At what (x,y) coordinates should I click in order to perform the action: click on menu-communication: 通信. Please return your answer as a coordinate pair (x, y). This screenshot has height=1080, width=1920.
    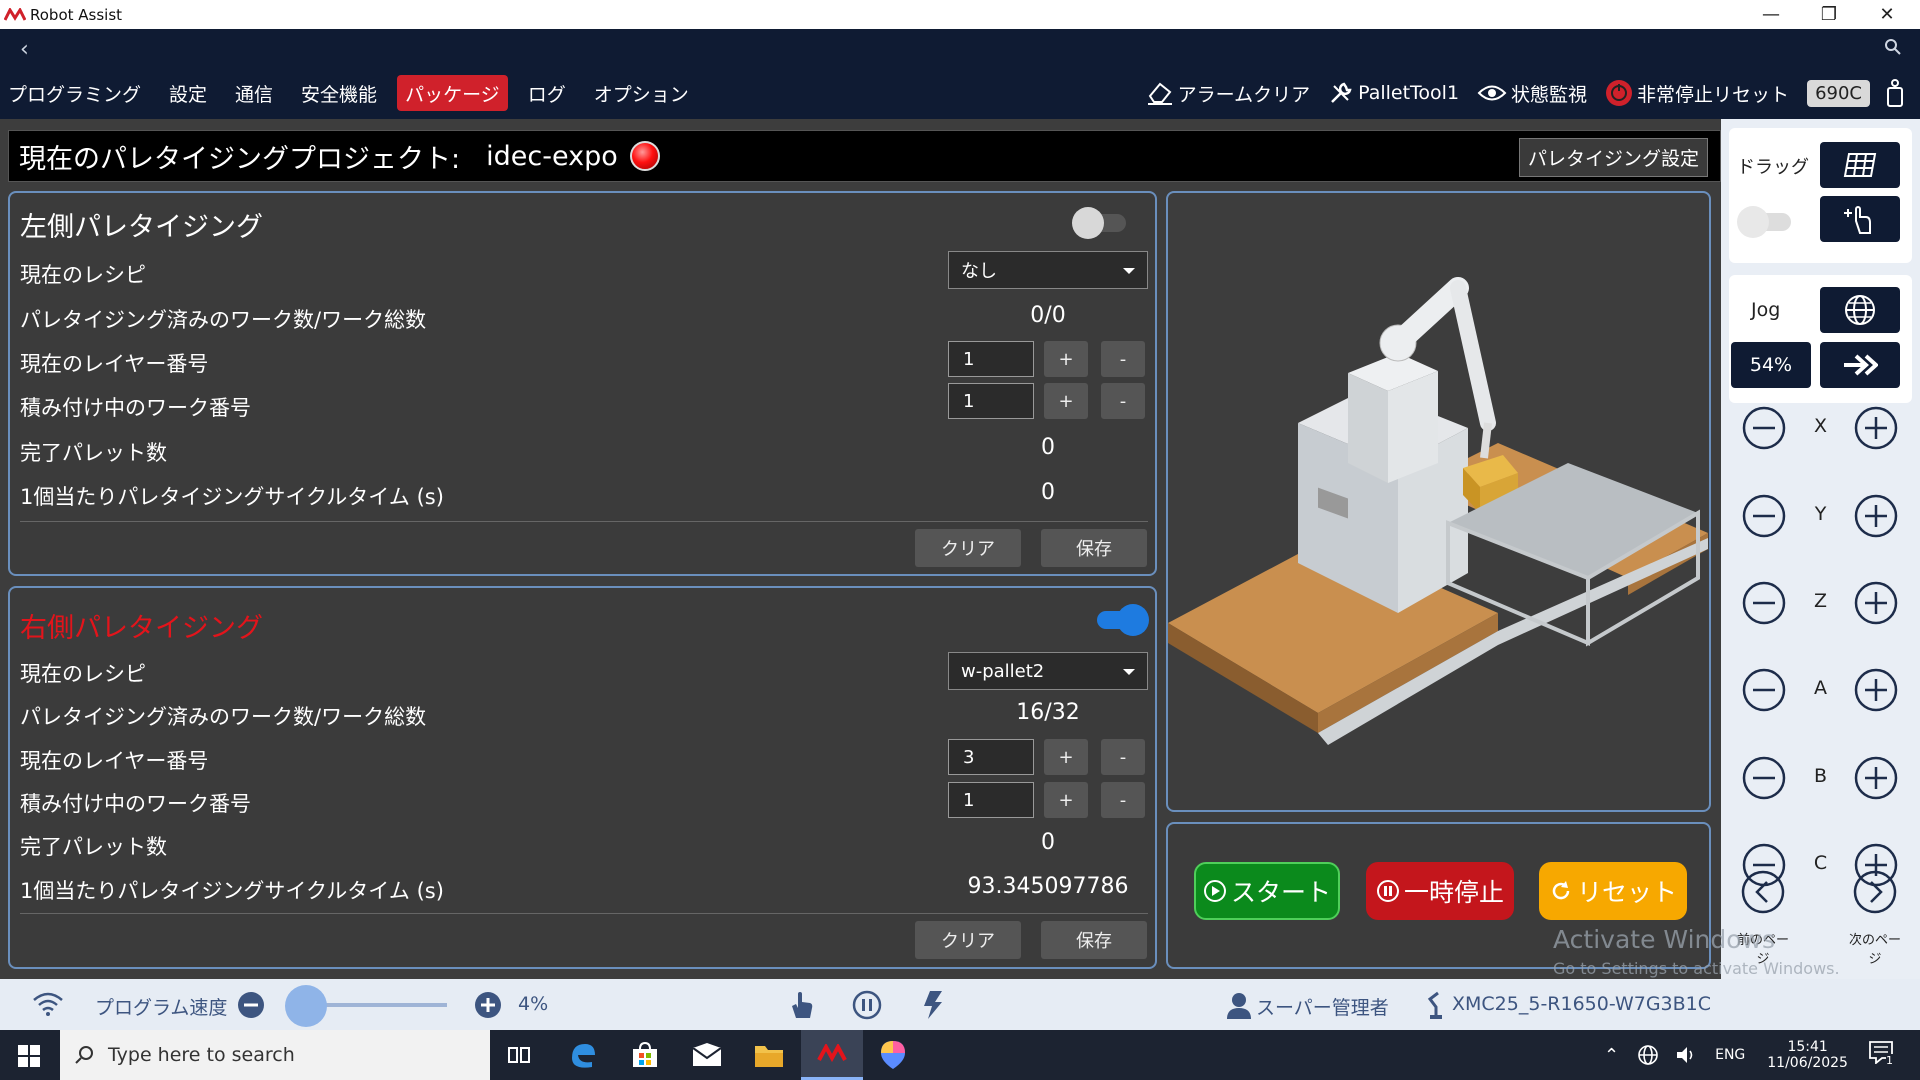
    Looking at the image, I should click on (254, 93).